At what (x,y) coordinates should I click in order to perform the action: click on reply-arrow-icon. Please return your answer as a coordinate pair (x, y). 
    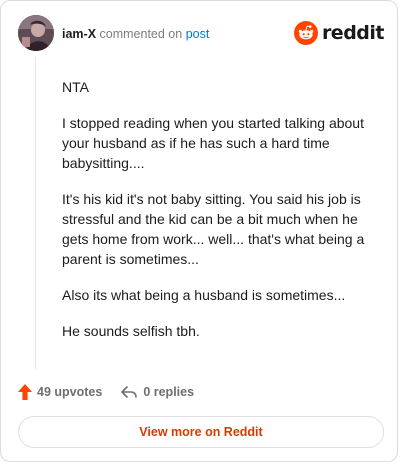
    Looking at the image, I should click on (129, 392).